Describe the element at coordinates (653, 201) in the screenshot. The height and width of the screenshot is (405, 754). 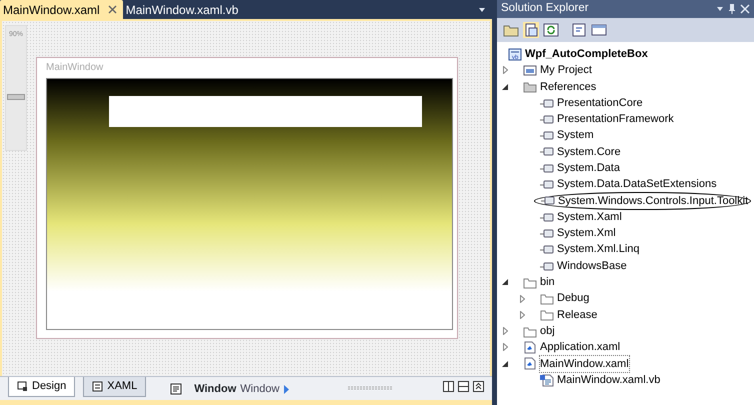
I see `tree-item: System.Windows.Controls.Input.Toolkit` at that location.